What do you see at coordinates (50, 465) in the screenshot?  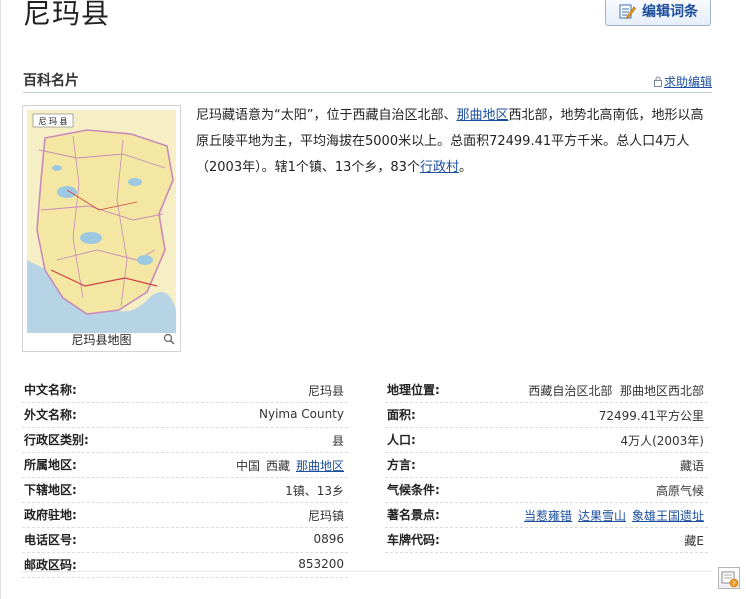 I see `info-key: 所属地区:` at bounding box center [50, 465].